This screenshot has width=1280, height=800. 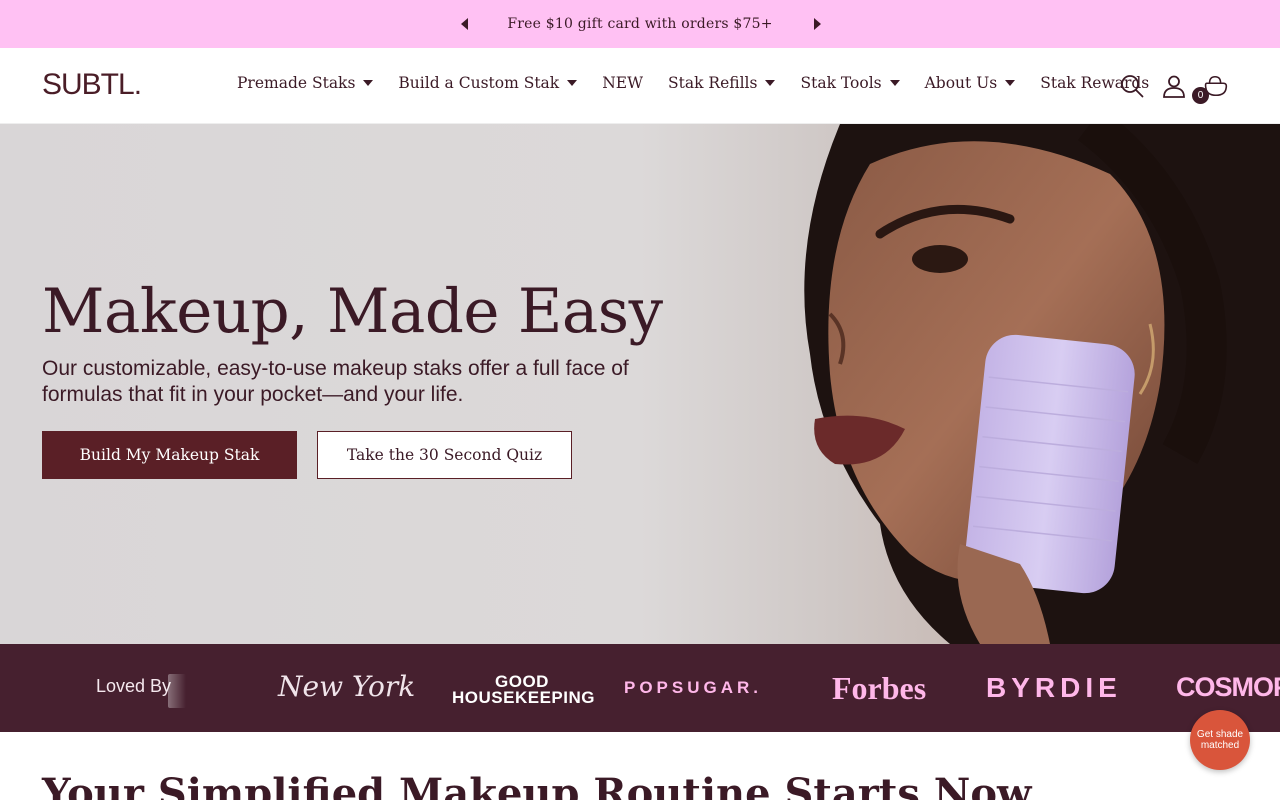 I want to click on nav-build-custom-stak: Build a Custom Stak, so click(x=488, y=83).